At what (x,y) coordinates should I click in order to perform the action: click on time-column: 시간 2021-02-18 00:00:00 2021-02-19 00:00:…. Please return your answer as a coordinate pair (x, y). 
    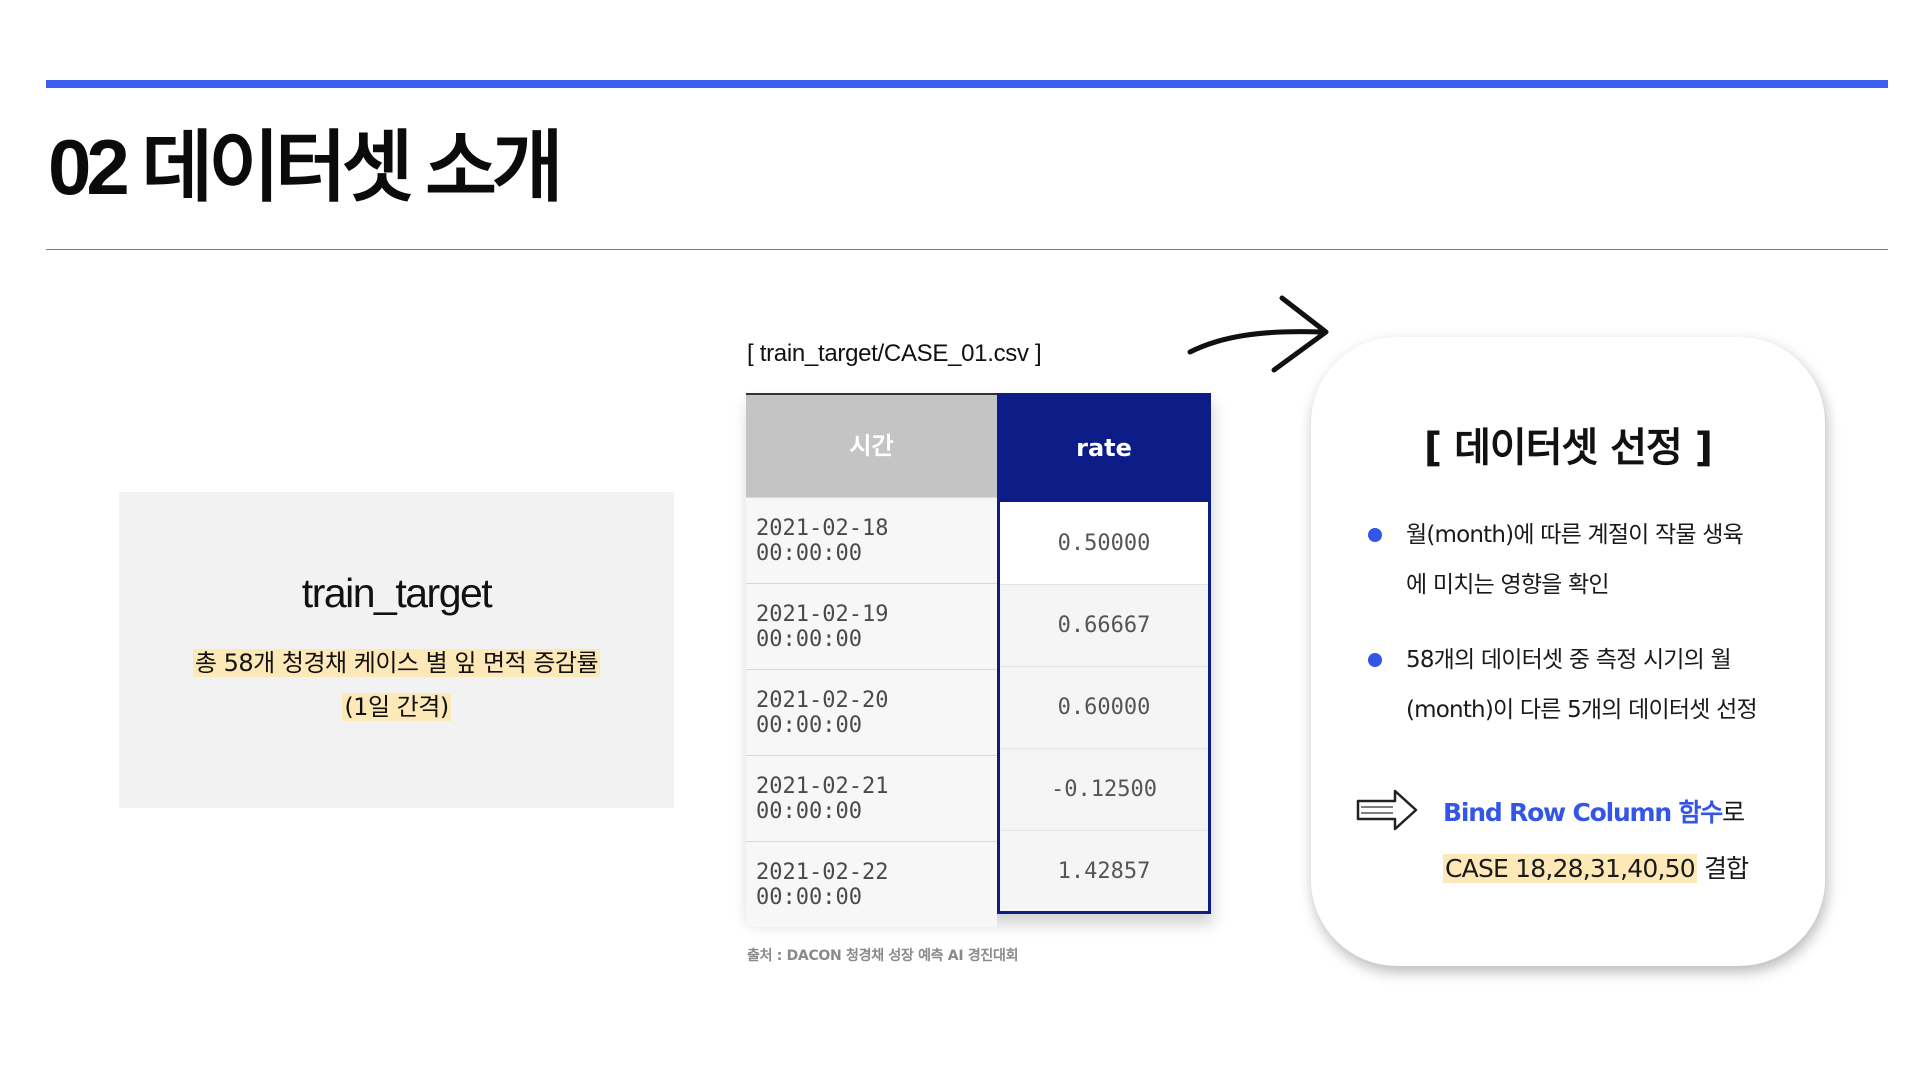
    Looking at the image, I should click on (871, 660).